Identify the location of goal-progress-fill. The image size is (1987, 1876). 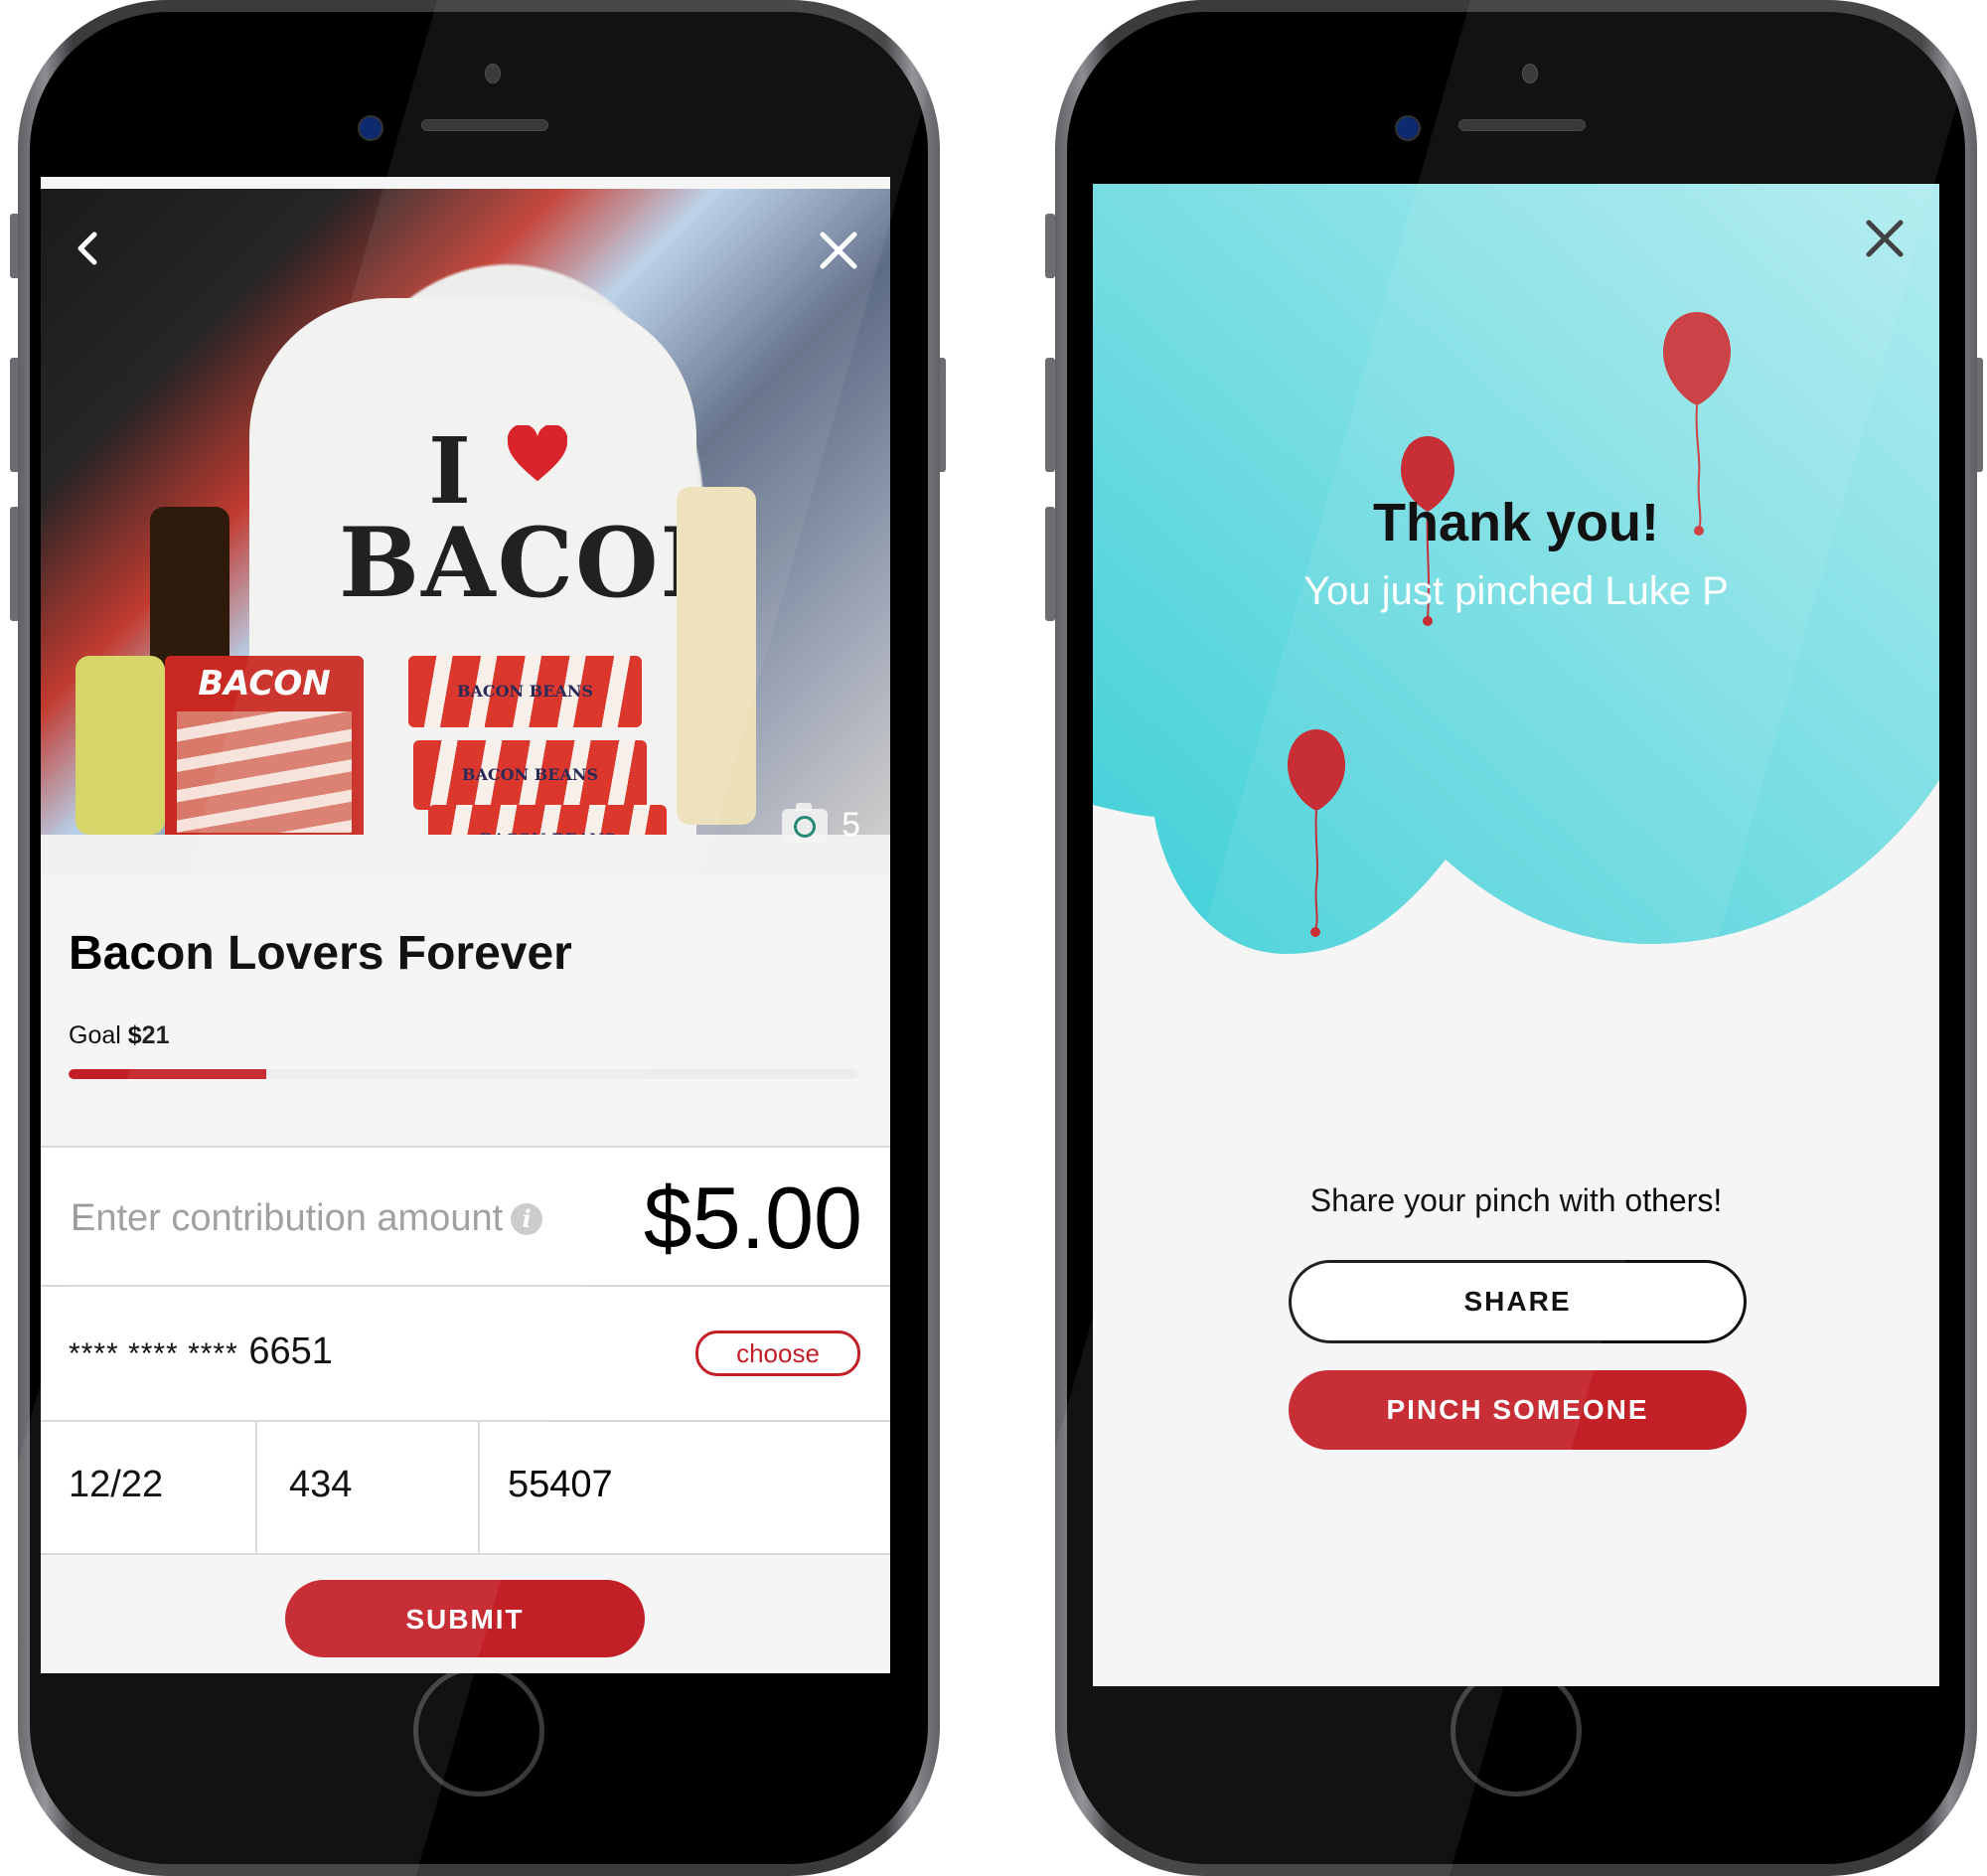
(168, 1074).